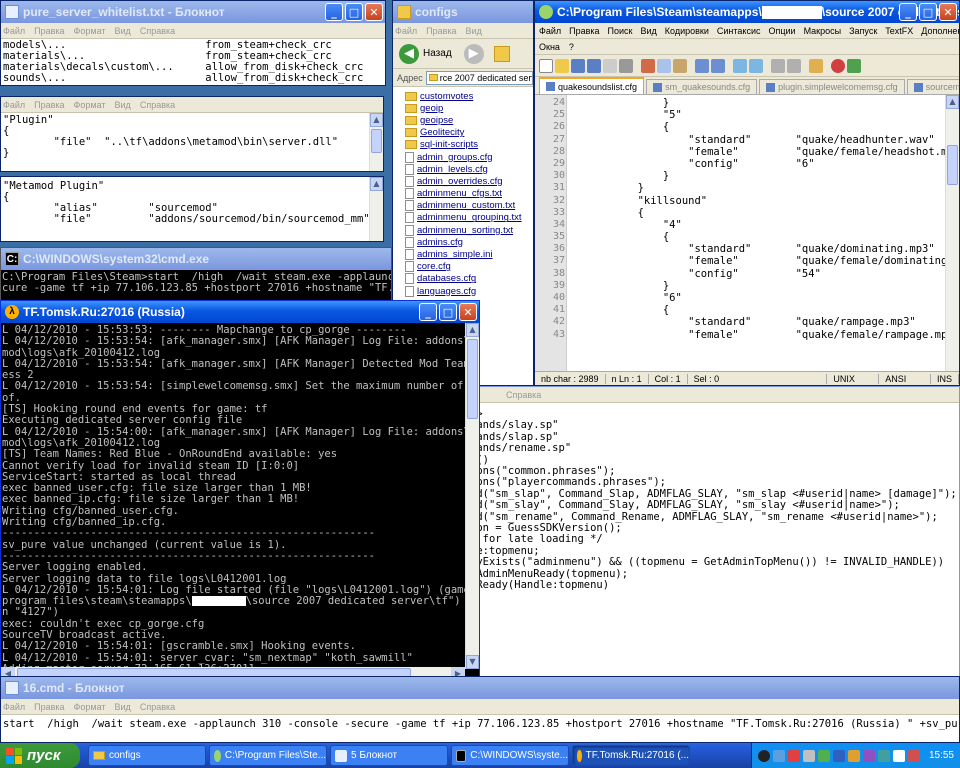  Describe the element at coordinates (680, 65) in the screenshot. I see `paste-icon` at that location.